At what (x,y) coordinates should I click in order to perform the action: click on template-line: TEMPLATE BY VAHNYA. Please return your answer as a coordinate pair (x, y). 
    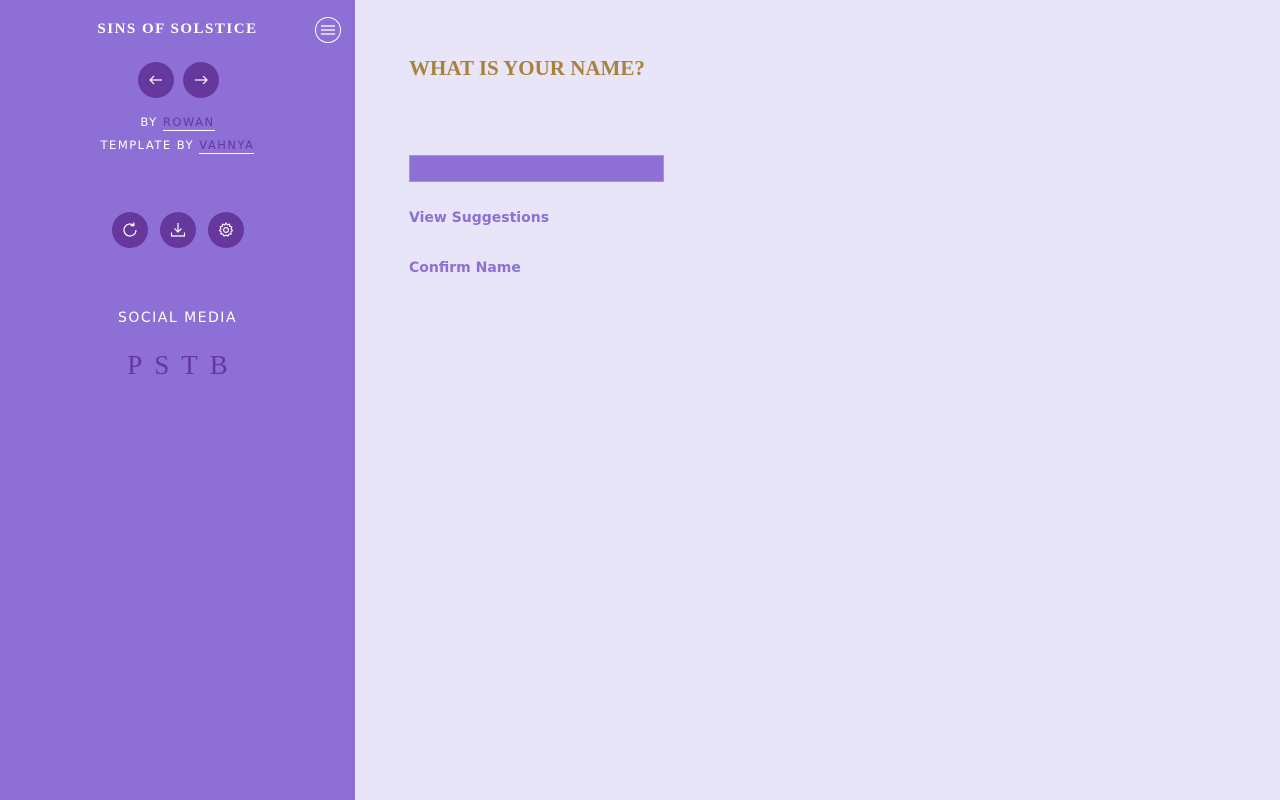
    Looking at the image, I should click on (177, 145).